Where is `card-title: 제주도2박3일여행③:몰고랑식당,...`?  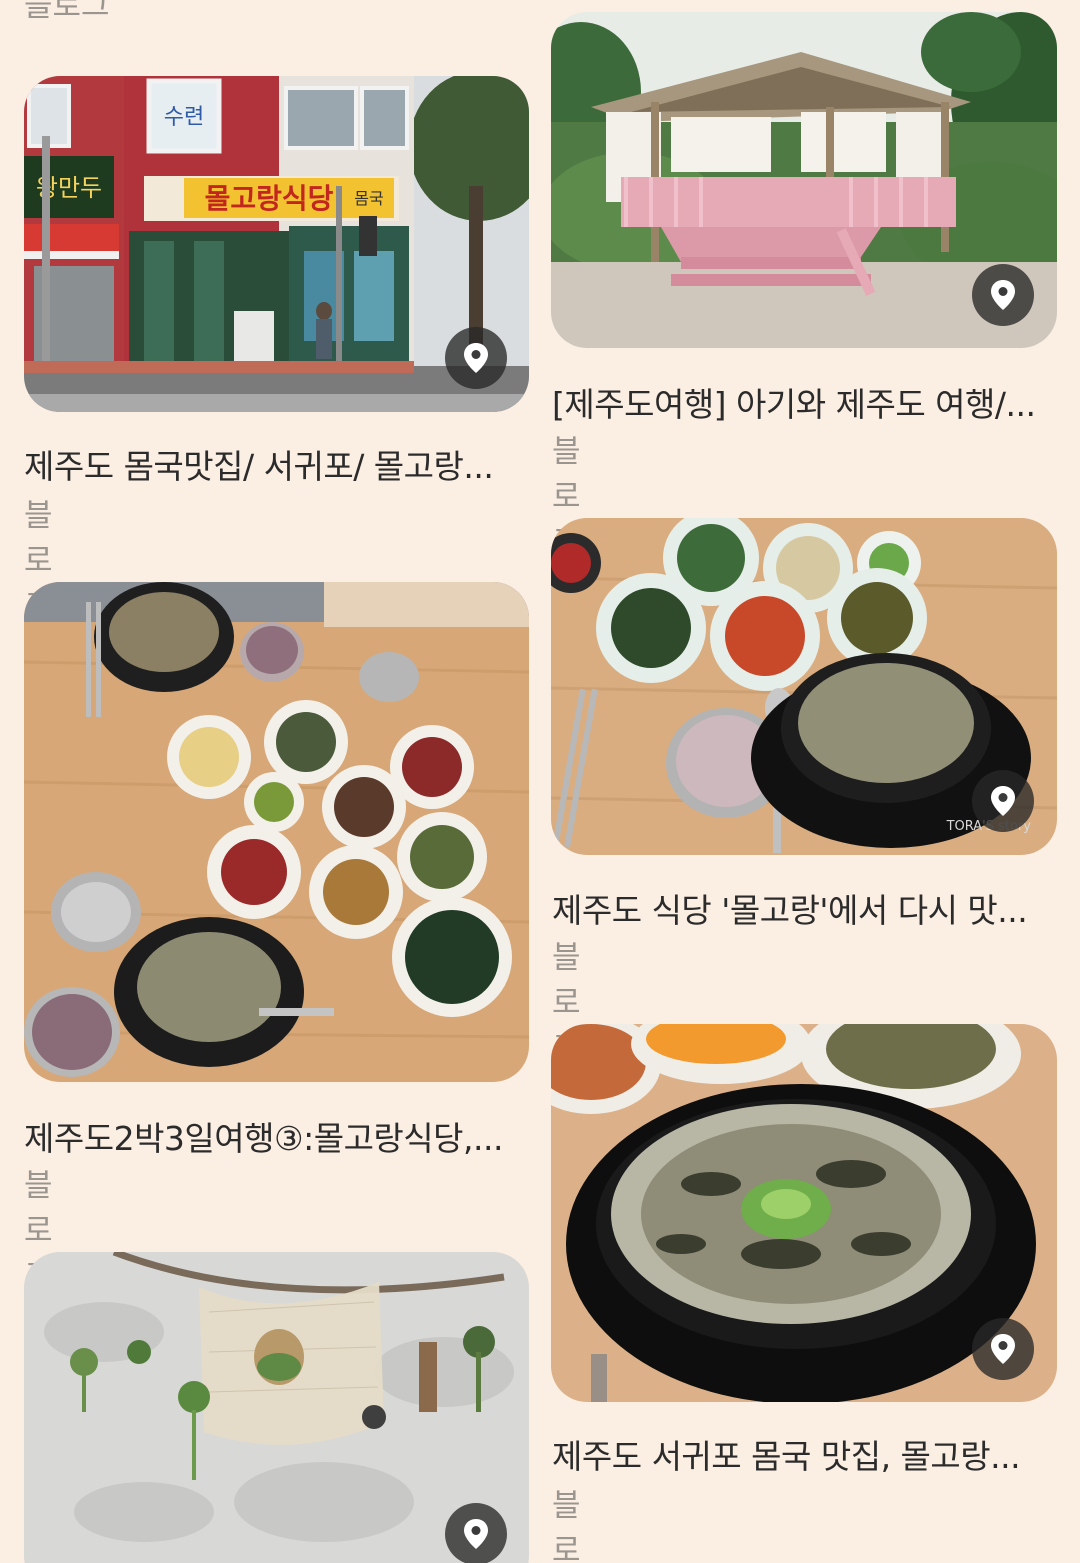 card-title: 제주도2박3일여행③:몰고랑식당,... is located at coordinates (274, 1136).